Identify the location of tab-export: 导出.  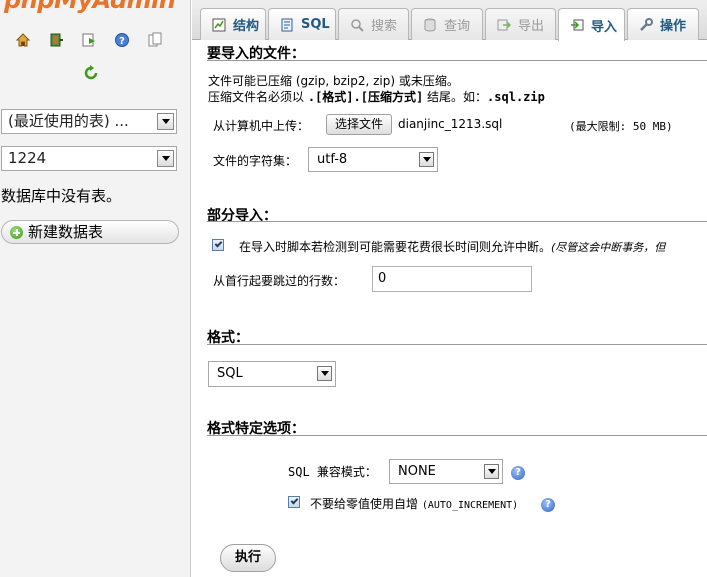
(520, 24).